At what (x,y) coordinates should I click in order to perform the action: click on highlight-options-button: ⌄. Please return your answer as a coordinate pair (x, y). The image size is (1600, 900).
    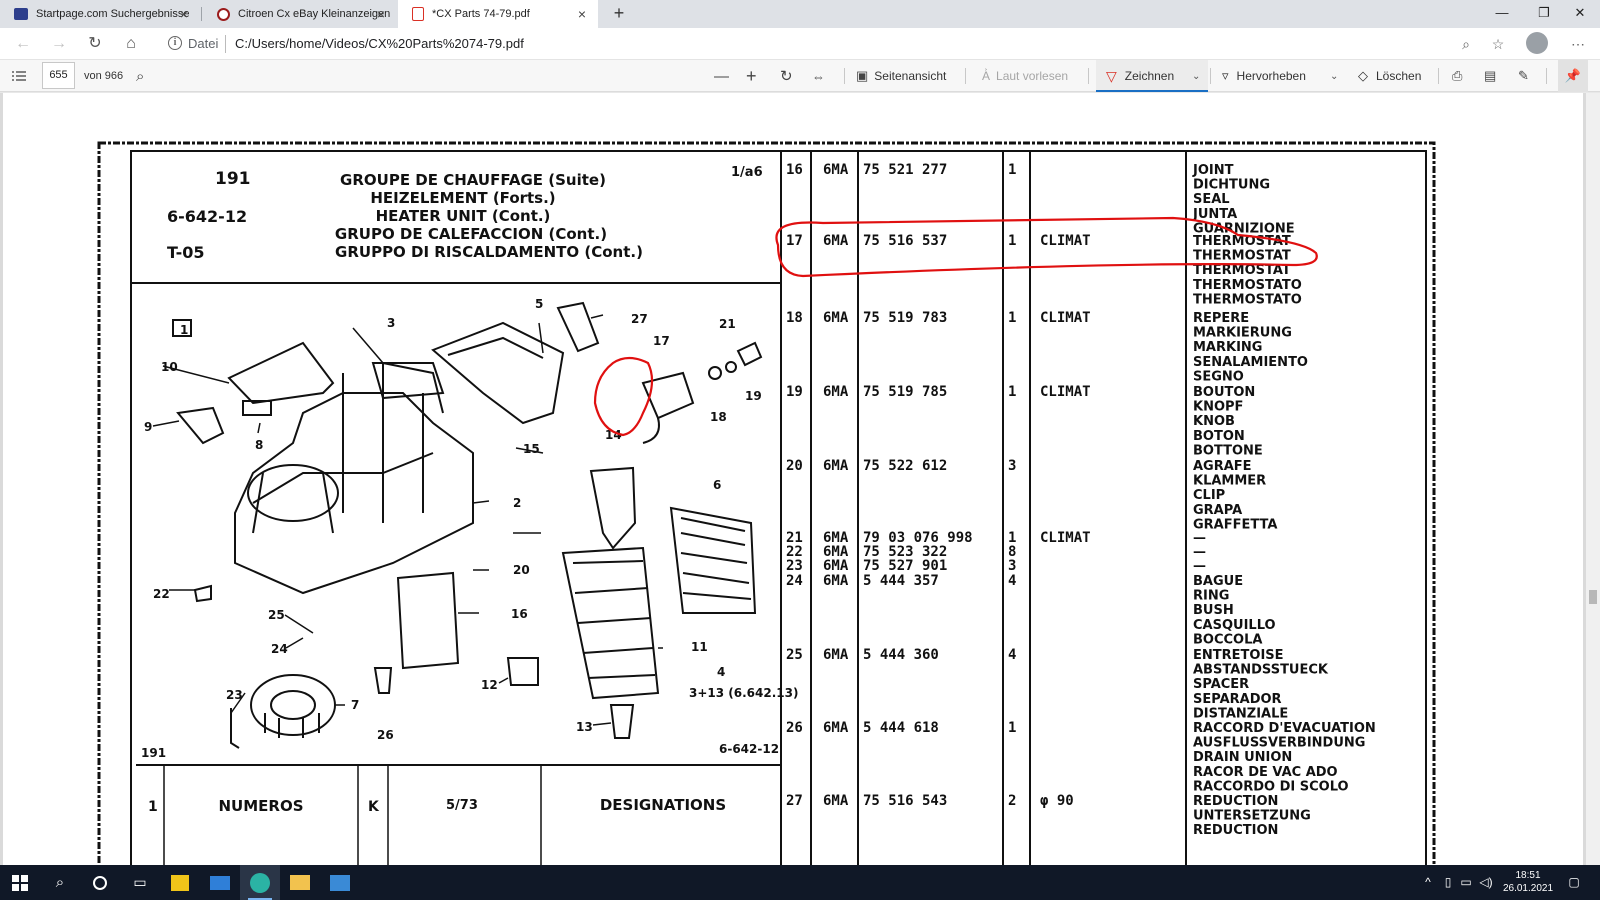
    Looking at the image, I should click on (1334, 76).